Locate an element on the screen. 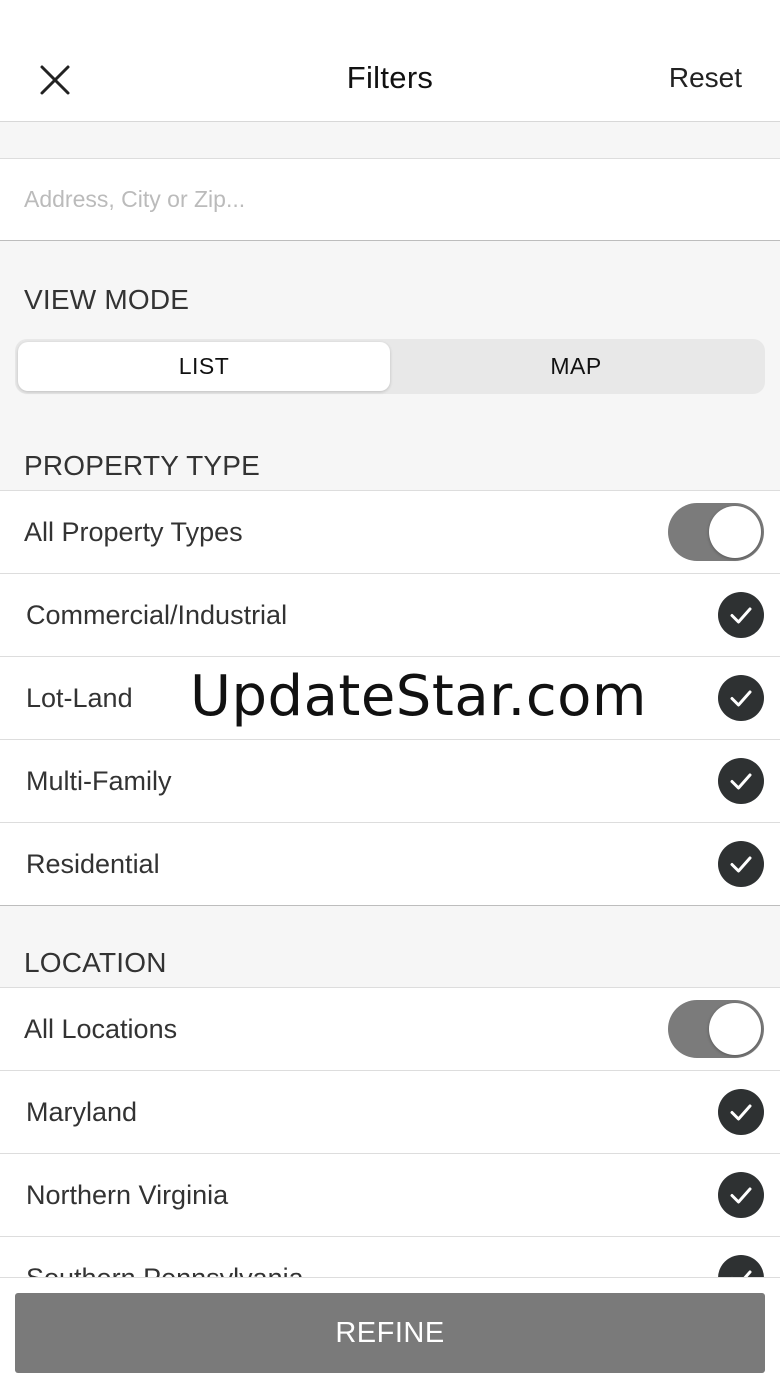 Image resolution: width=780 pixels, height=1387 pixels. bottom-bar: REFINE is located at coordinates (390, 1332).